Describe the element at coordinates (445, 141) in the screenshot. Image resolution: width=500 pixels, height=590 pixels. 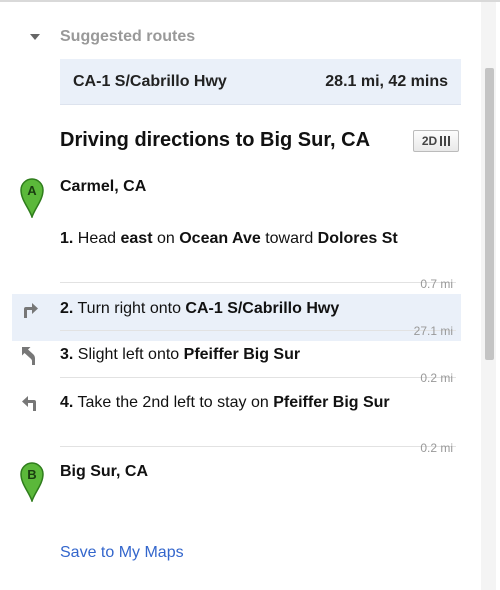
I see `bars-icon` at that location.